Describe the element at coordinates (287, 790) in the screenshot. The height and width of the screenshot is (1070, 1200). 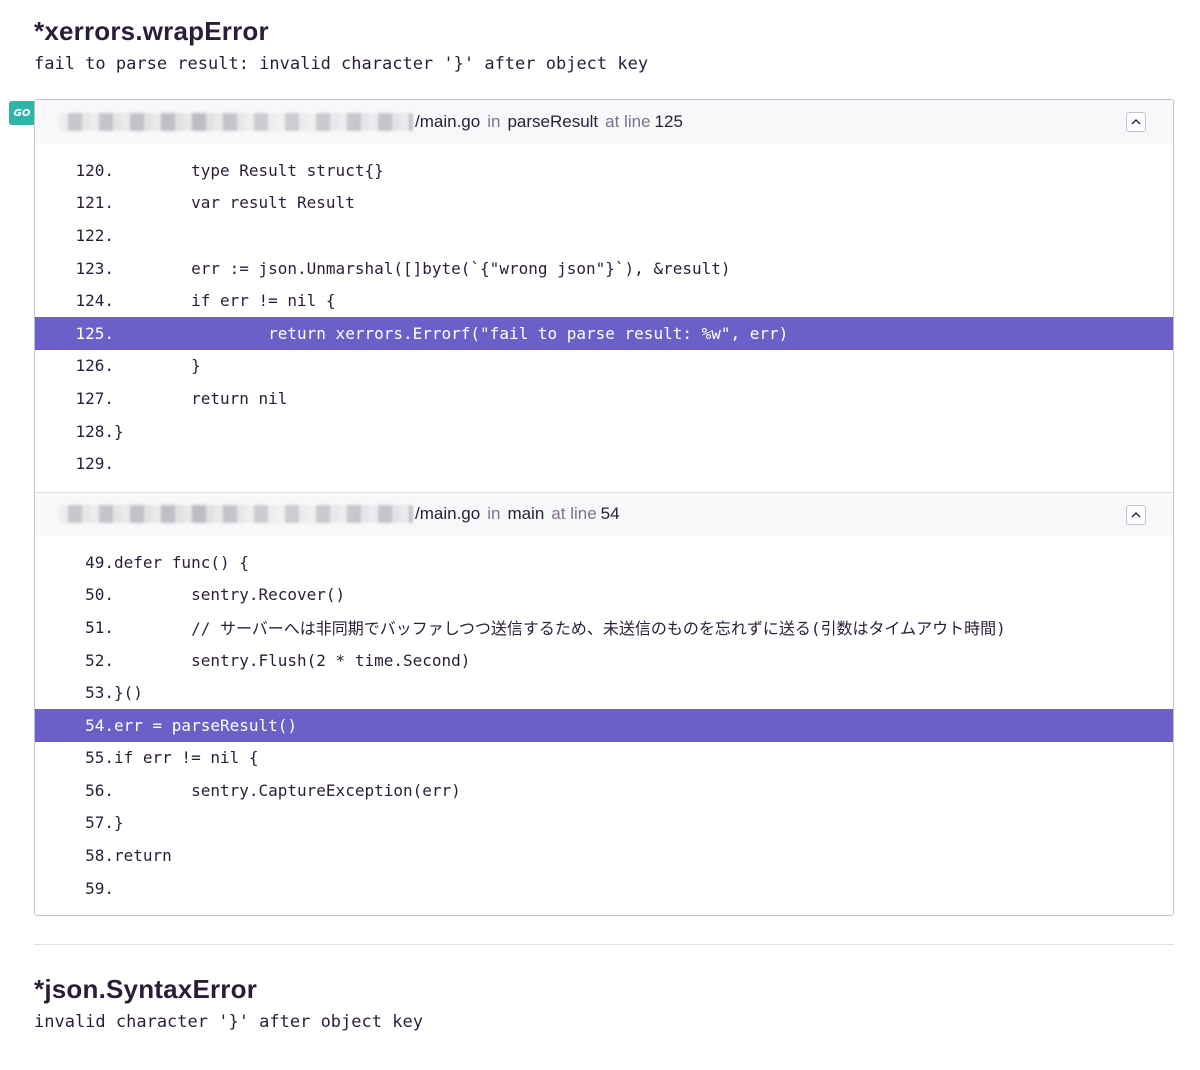
I see `line-source: sentry.CaptureException(err)` at that location.